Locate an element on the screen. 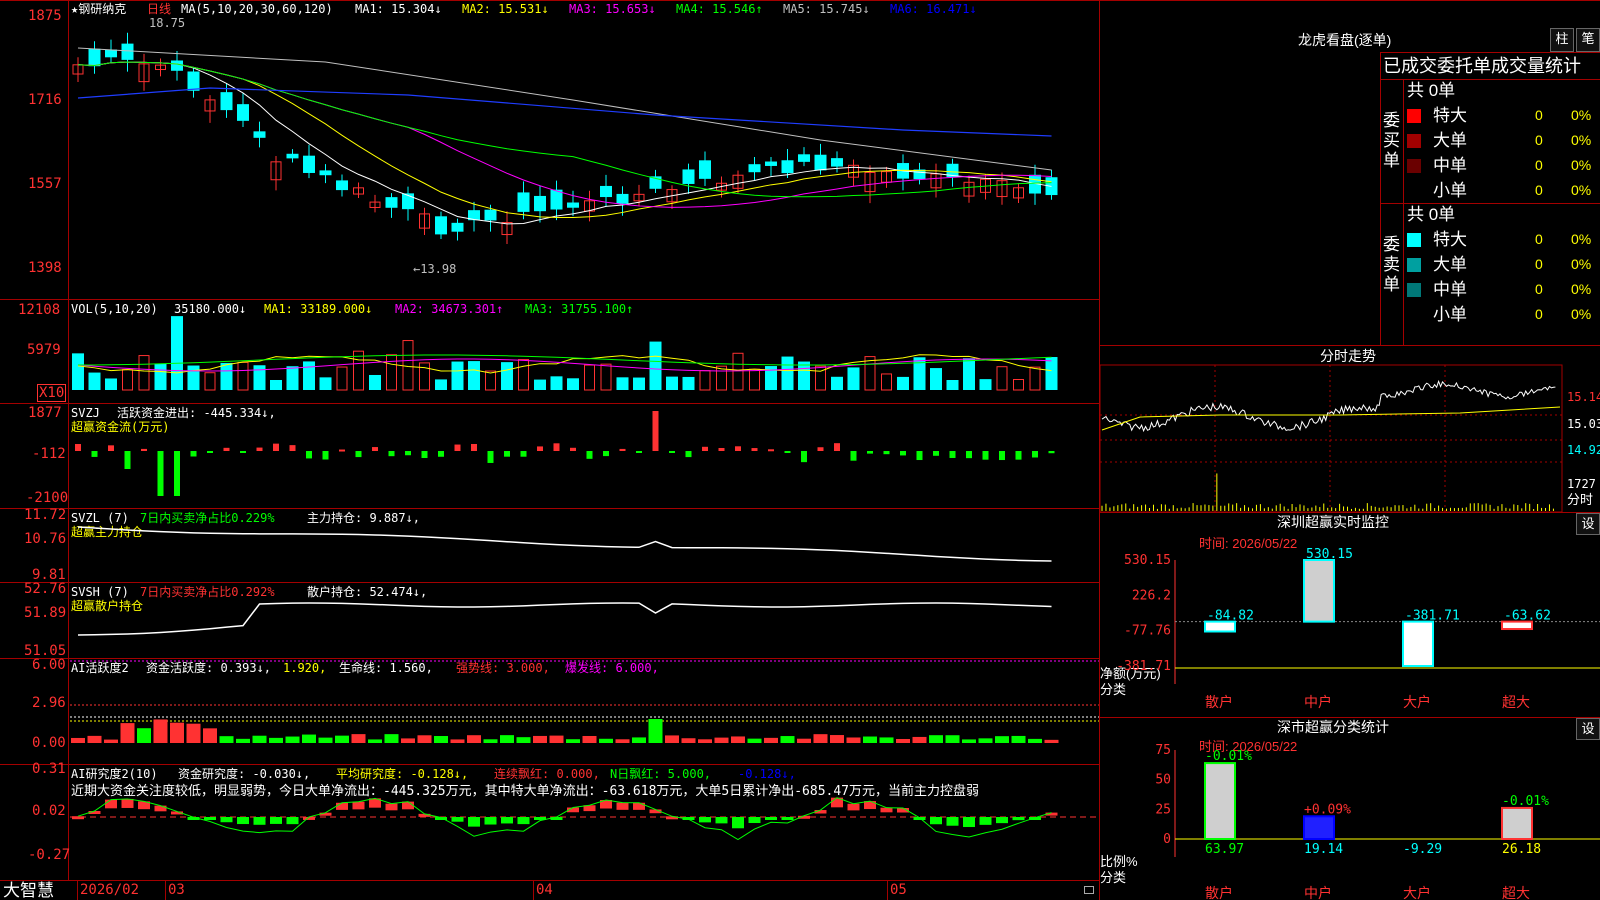 The width and height of the screenshot is (1600, 900). buy-row-name: 小单 is located at coordinates (1450, 190).